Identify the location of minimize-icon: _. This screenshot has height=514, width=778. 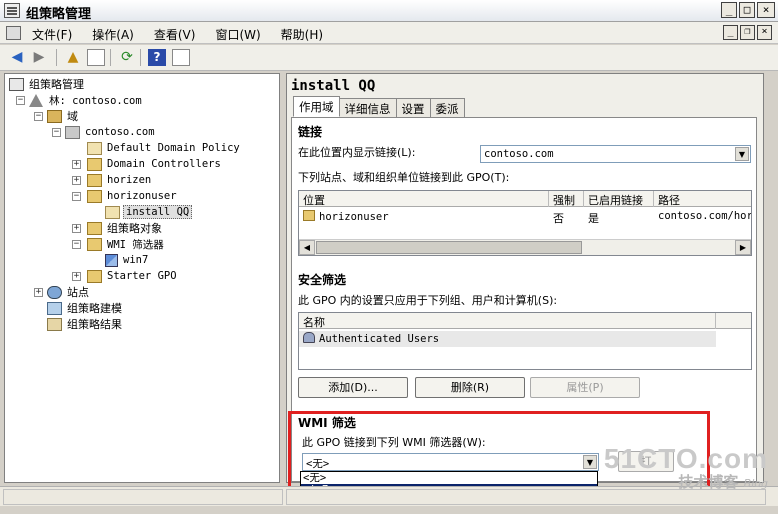
(729, 10).